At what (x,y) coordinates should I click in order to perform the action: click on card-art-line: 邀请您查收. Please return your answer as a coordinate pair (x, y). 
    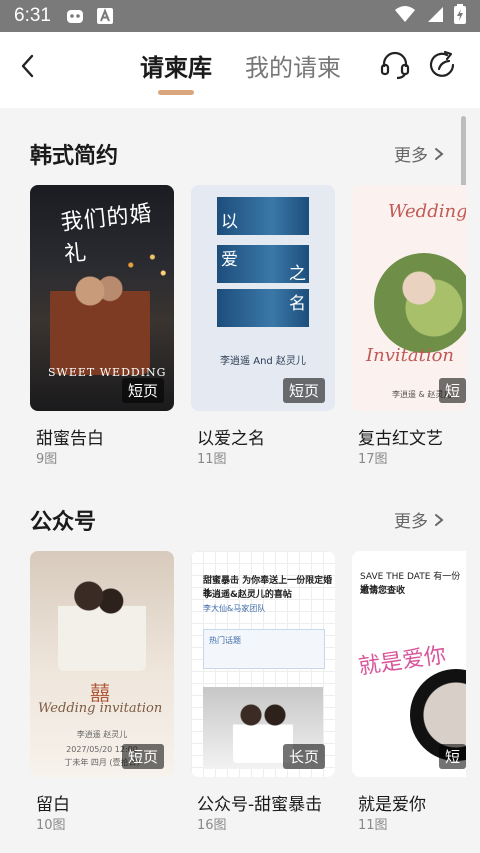
    Looking at the image, I should click on (383, 591).